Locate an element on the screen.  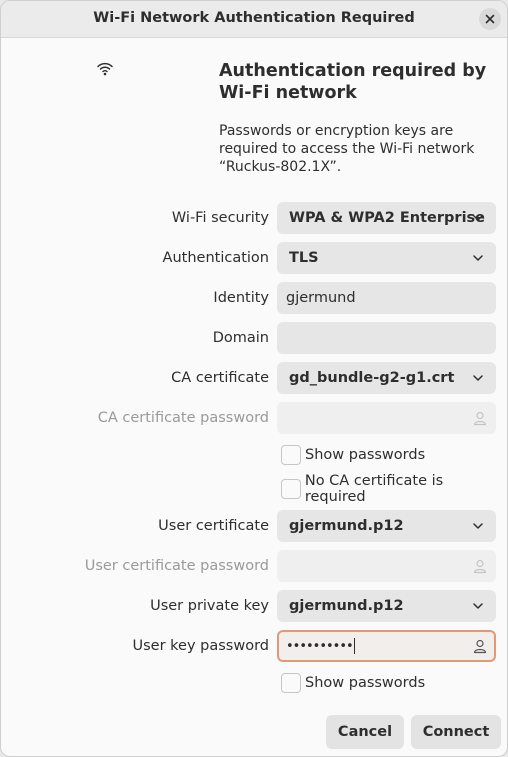
cancel-button: Cancel is located at coordinates (365, 732).